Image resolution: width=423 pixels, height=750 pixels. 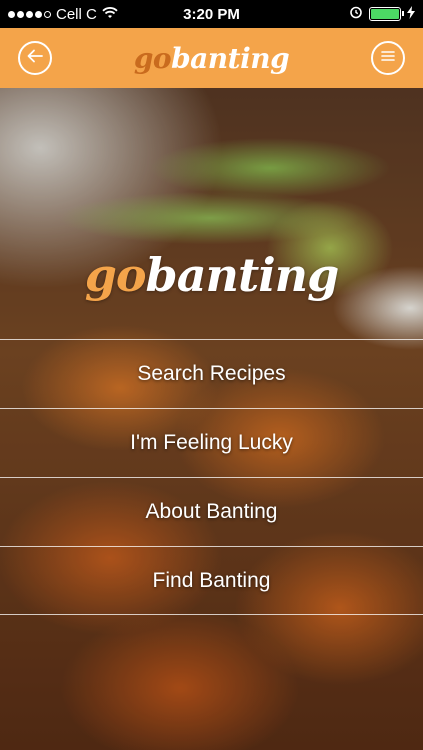 What do you see at coordinates (115, 275) in the screenshot?
I see `hero-logo-go: go` at bounding box center [115, 275].